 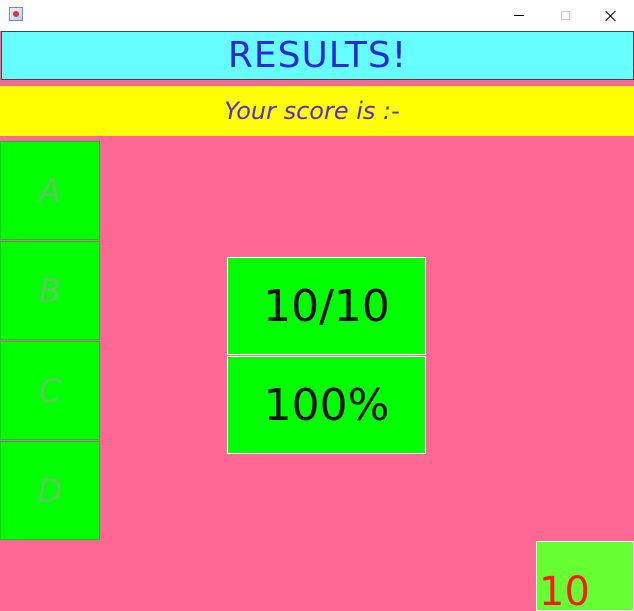 I want to click on close-icon, so click(x=611, y=16).